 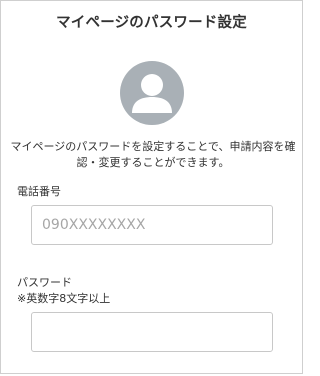 I want to click on user-avatar-icon, so click(x=152, y=93).